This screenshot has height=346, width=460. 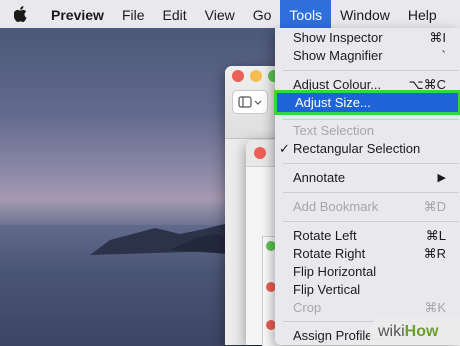 I want to click on menu-tools: Tools, so click(x=306, y=14).